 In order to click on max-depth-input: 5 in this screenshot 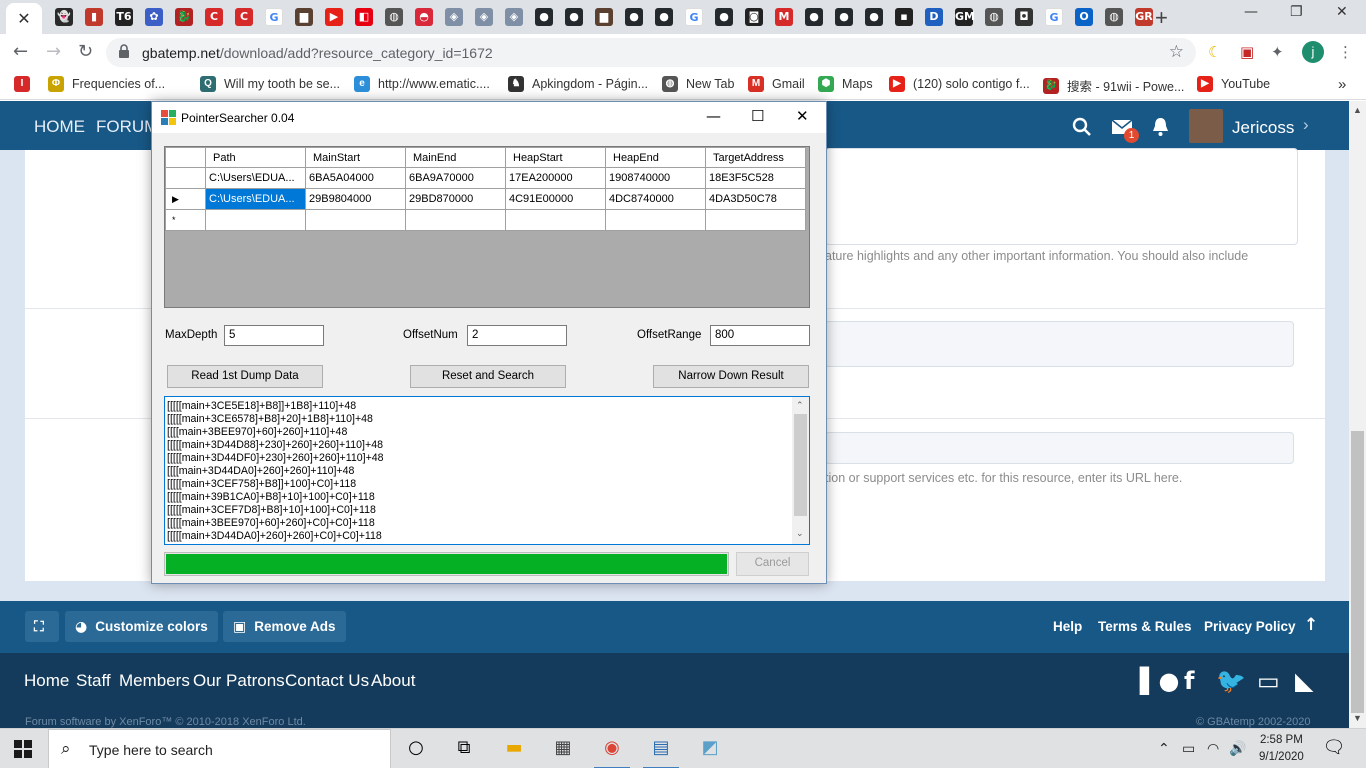, I will do `click(274, 335)`.